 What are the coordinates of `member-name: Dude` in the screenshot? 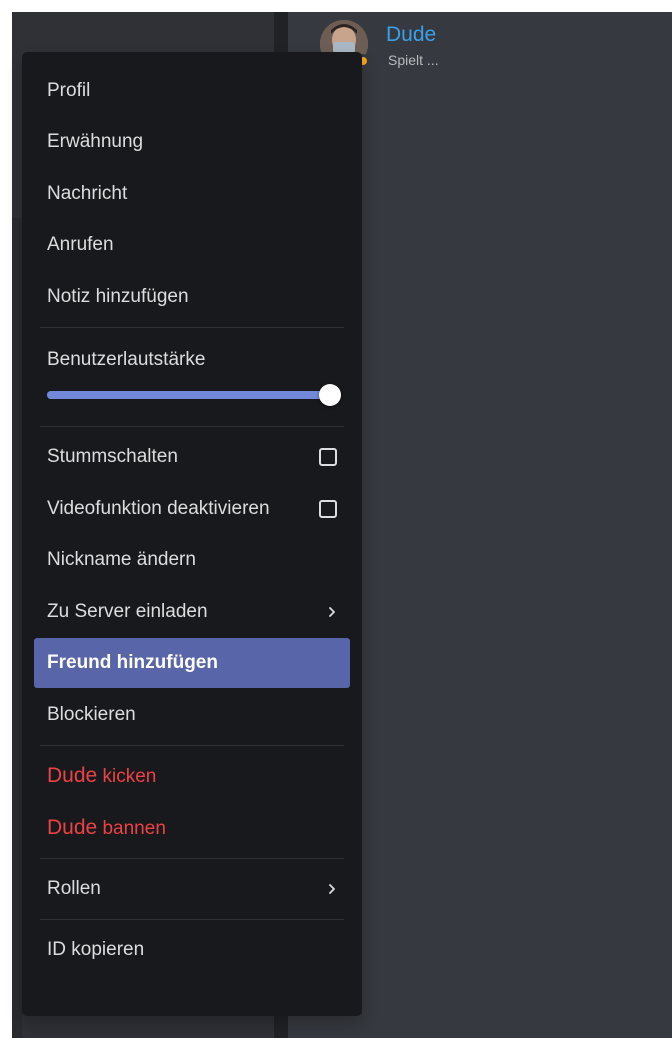 It's located at (411, 35).